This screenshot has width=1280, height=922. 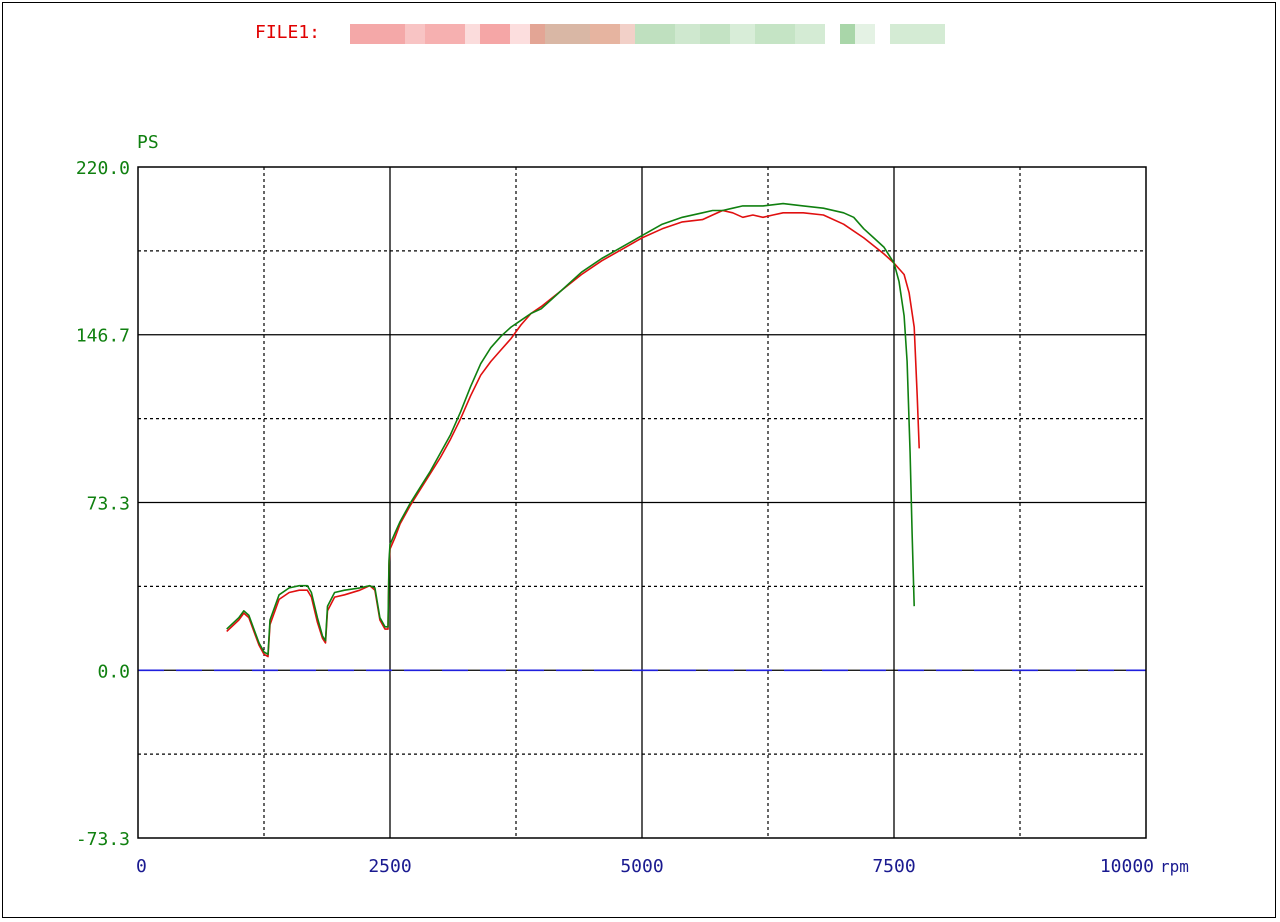 What do you see at coordinates (1174, 866) in the screenshot?
I see `x-axis-unit-label: rpm` at bounding box center [1174, 866].